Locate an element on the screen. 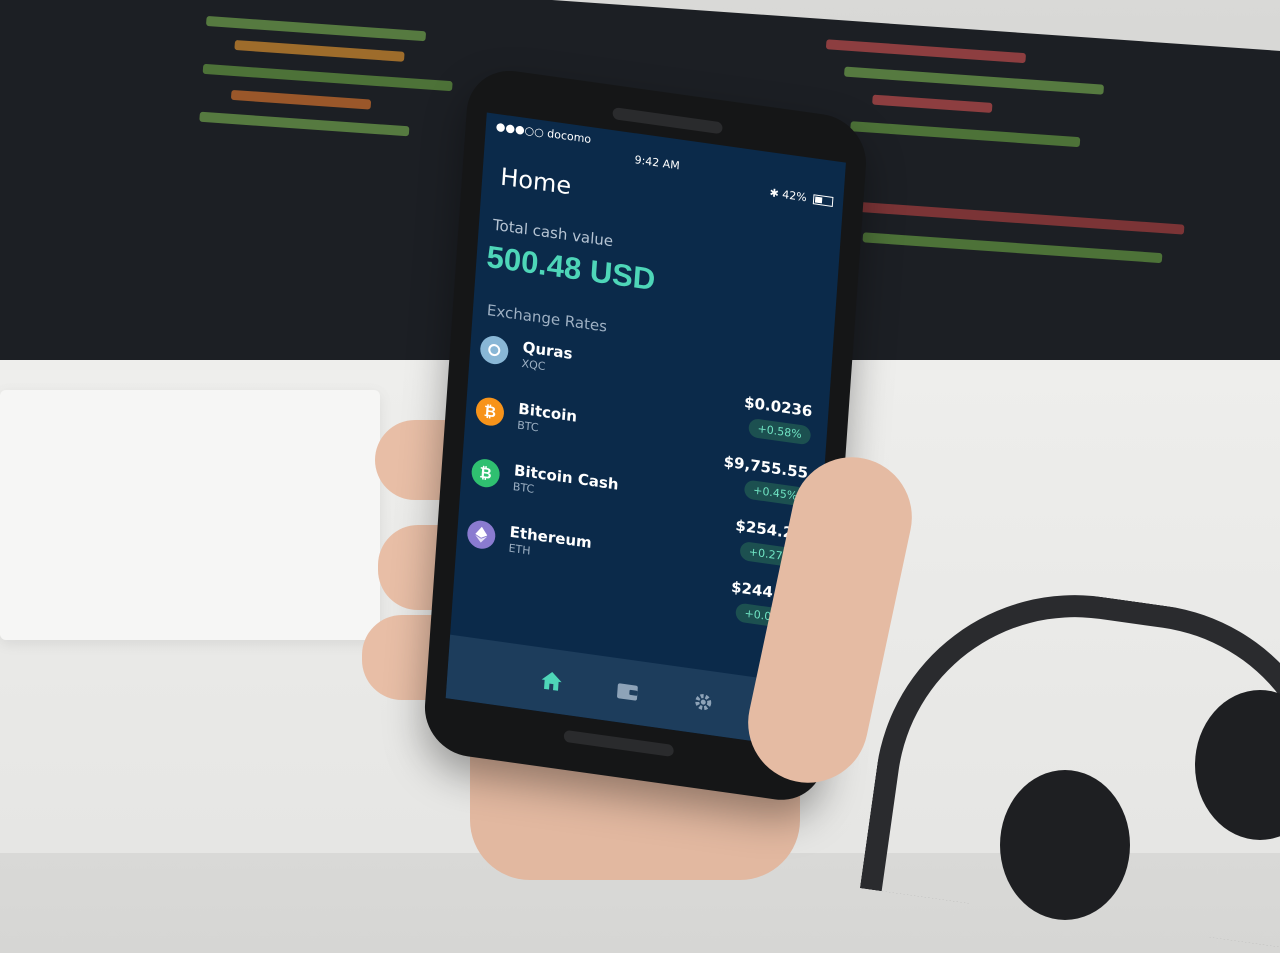  earpiece is located at coordinates (667, 121).